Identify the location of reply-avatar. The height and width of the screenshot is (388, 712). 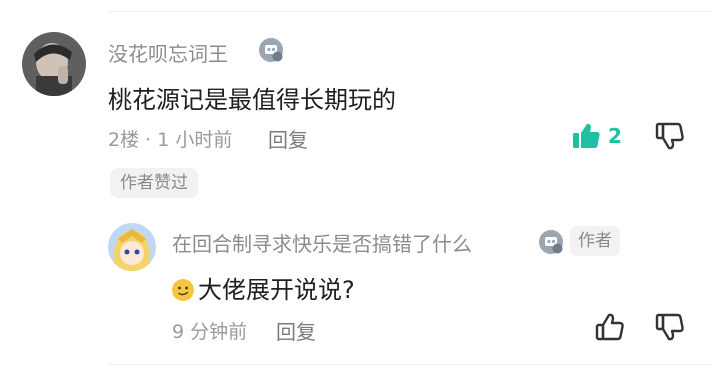
(132, 247).